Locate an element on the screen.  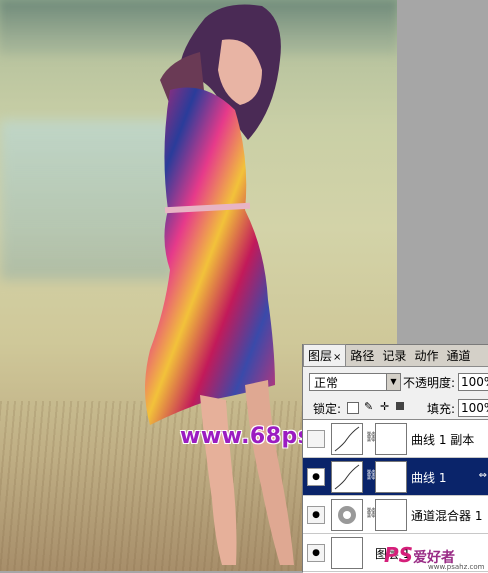
panel-tabs: 图层× 路径 记录 动作 通道 is located at coordinates (395, 355).